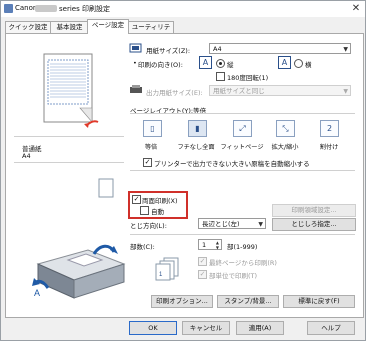  I want to click on landscape-label: 横, so click(308, 65).